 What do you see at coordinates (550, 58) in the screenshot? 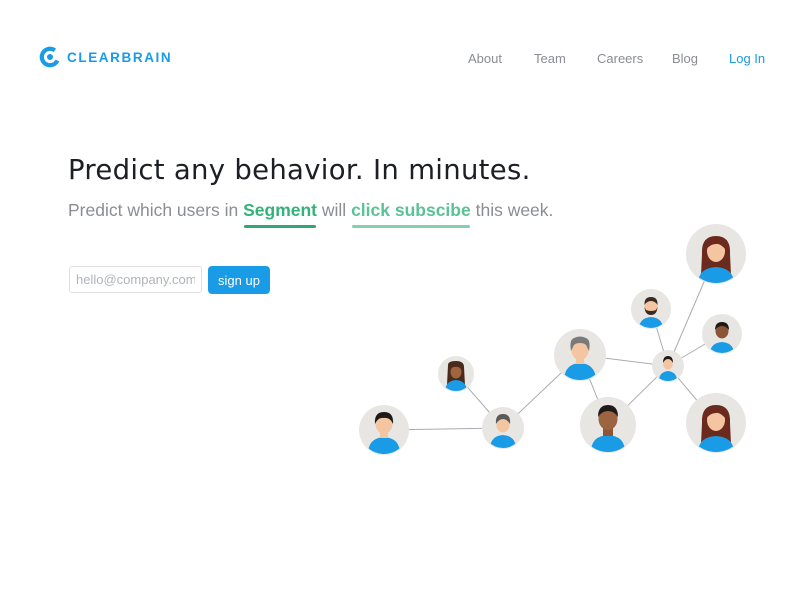
I see `nav-team: Team` at bounding box center [550, 58].